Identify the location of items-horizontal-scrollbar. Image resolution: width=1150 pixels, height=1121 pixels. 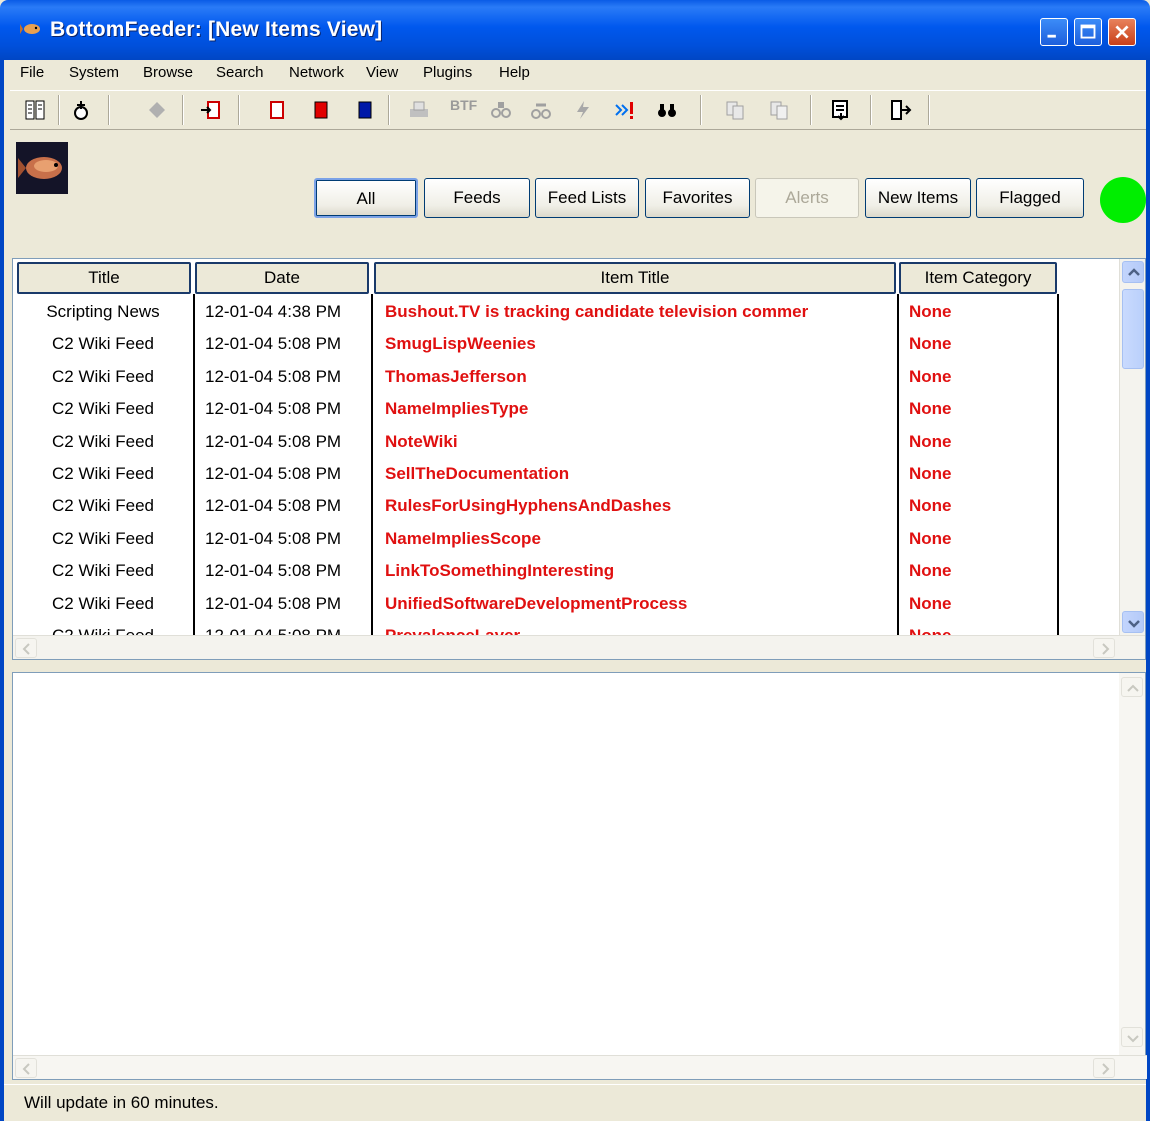
(579, 647).